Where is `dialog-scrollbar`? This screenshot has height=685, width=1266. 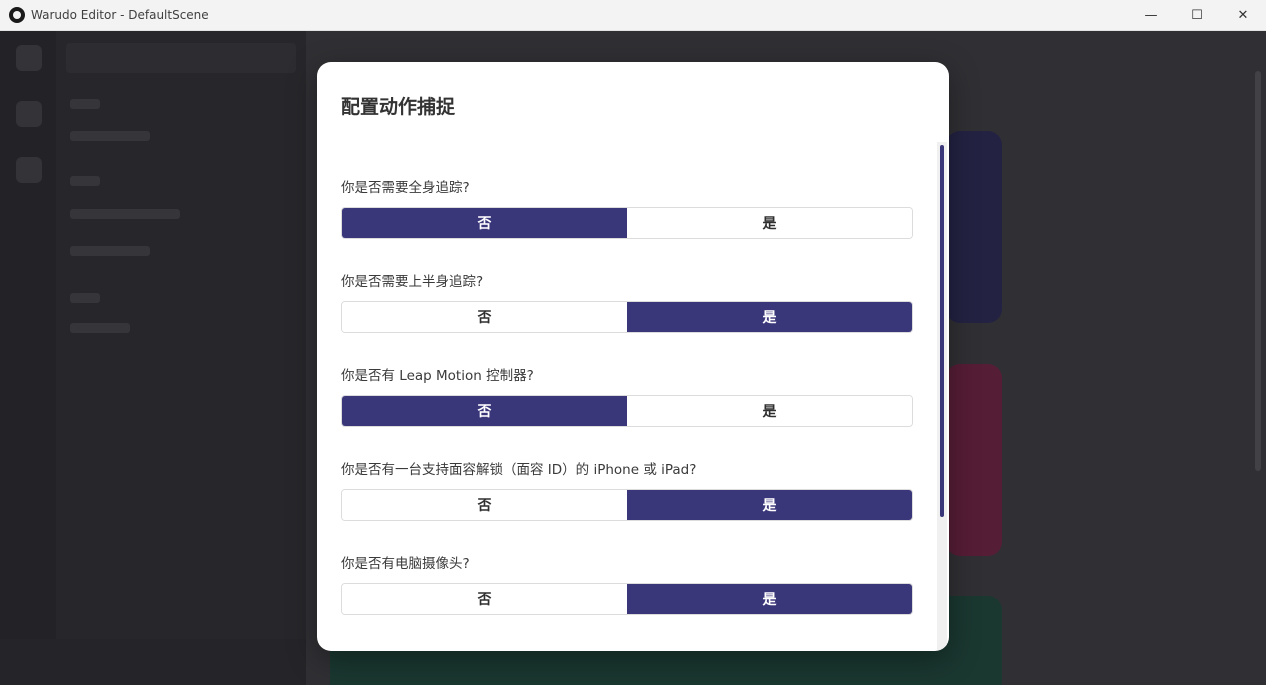
dialog-scrollbar is located at coordinates (942, 396).